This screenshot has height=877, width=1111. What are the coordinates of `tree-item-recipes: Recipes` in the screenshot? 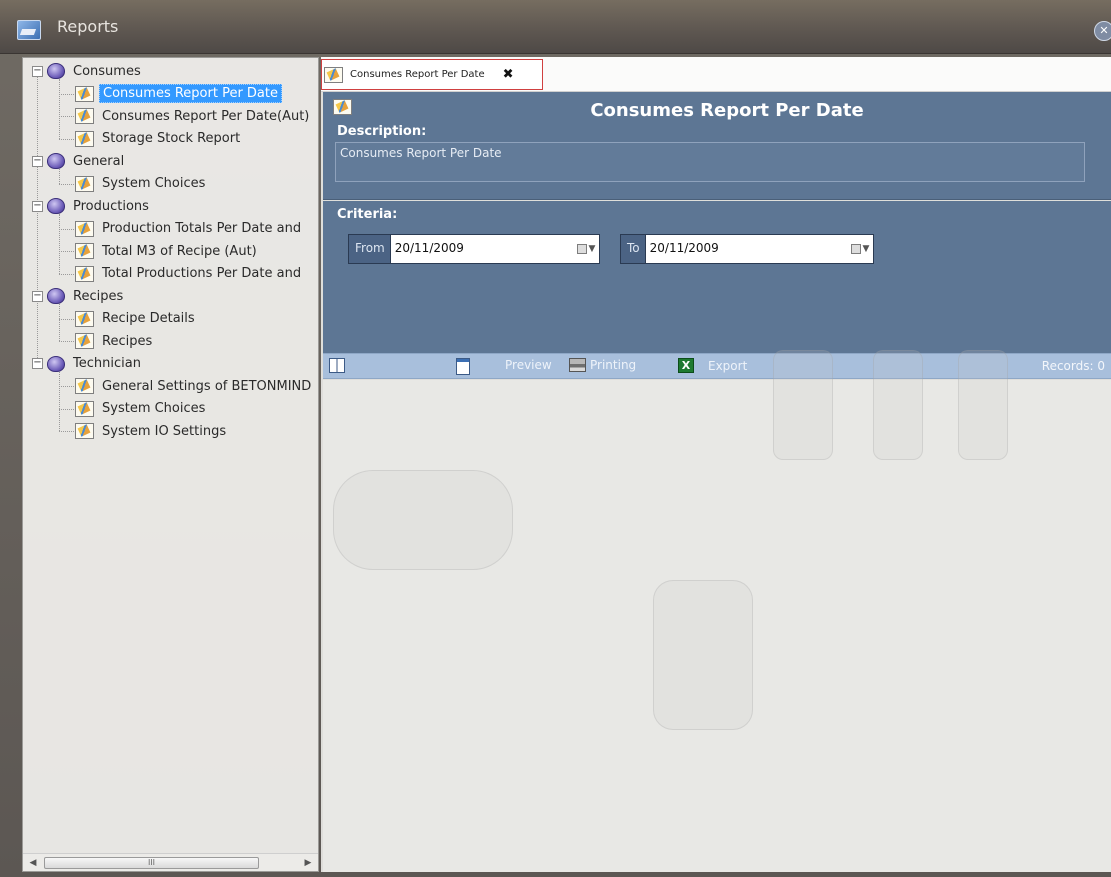 It's located at (115, 341).